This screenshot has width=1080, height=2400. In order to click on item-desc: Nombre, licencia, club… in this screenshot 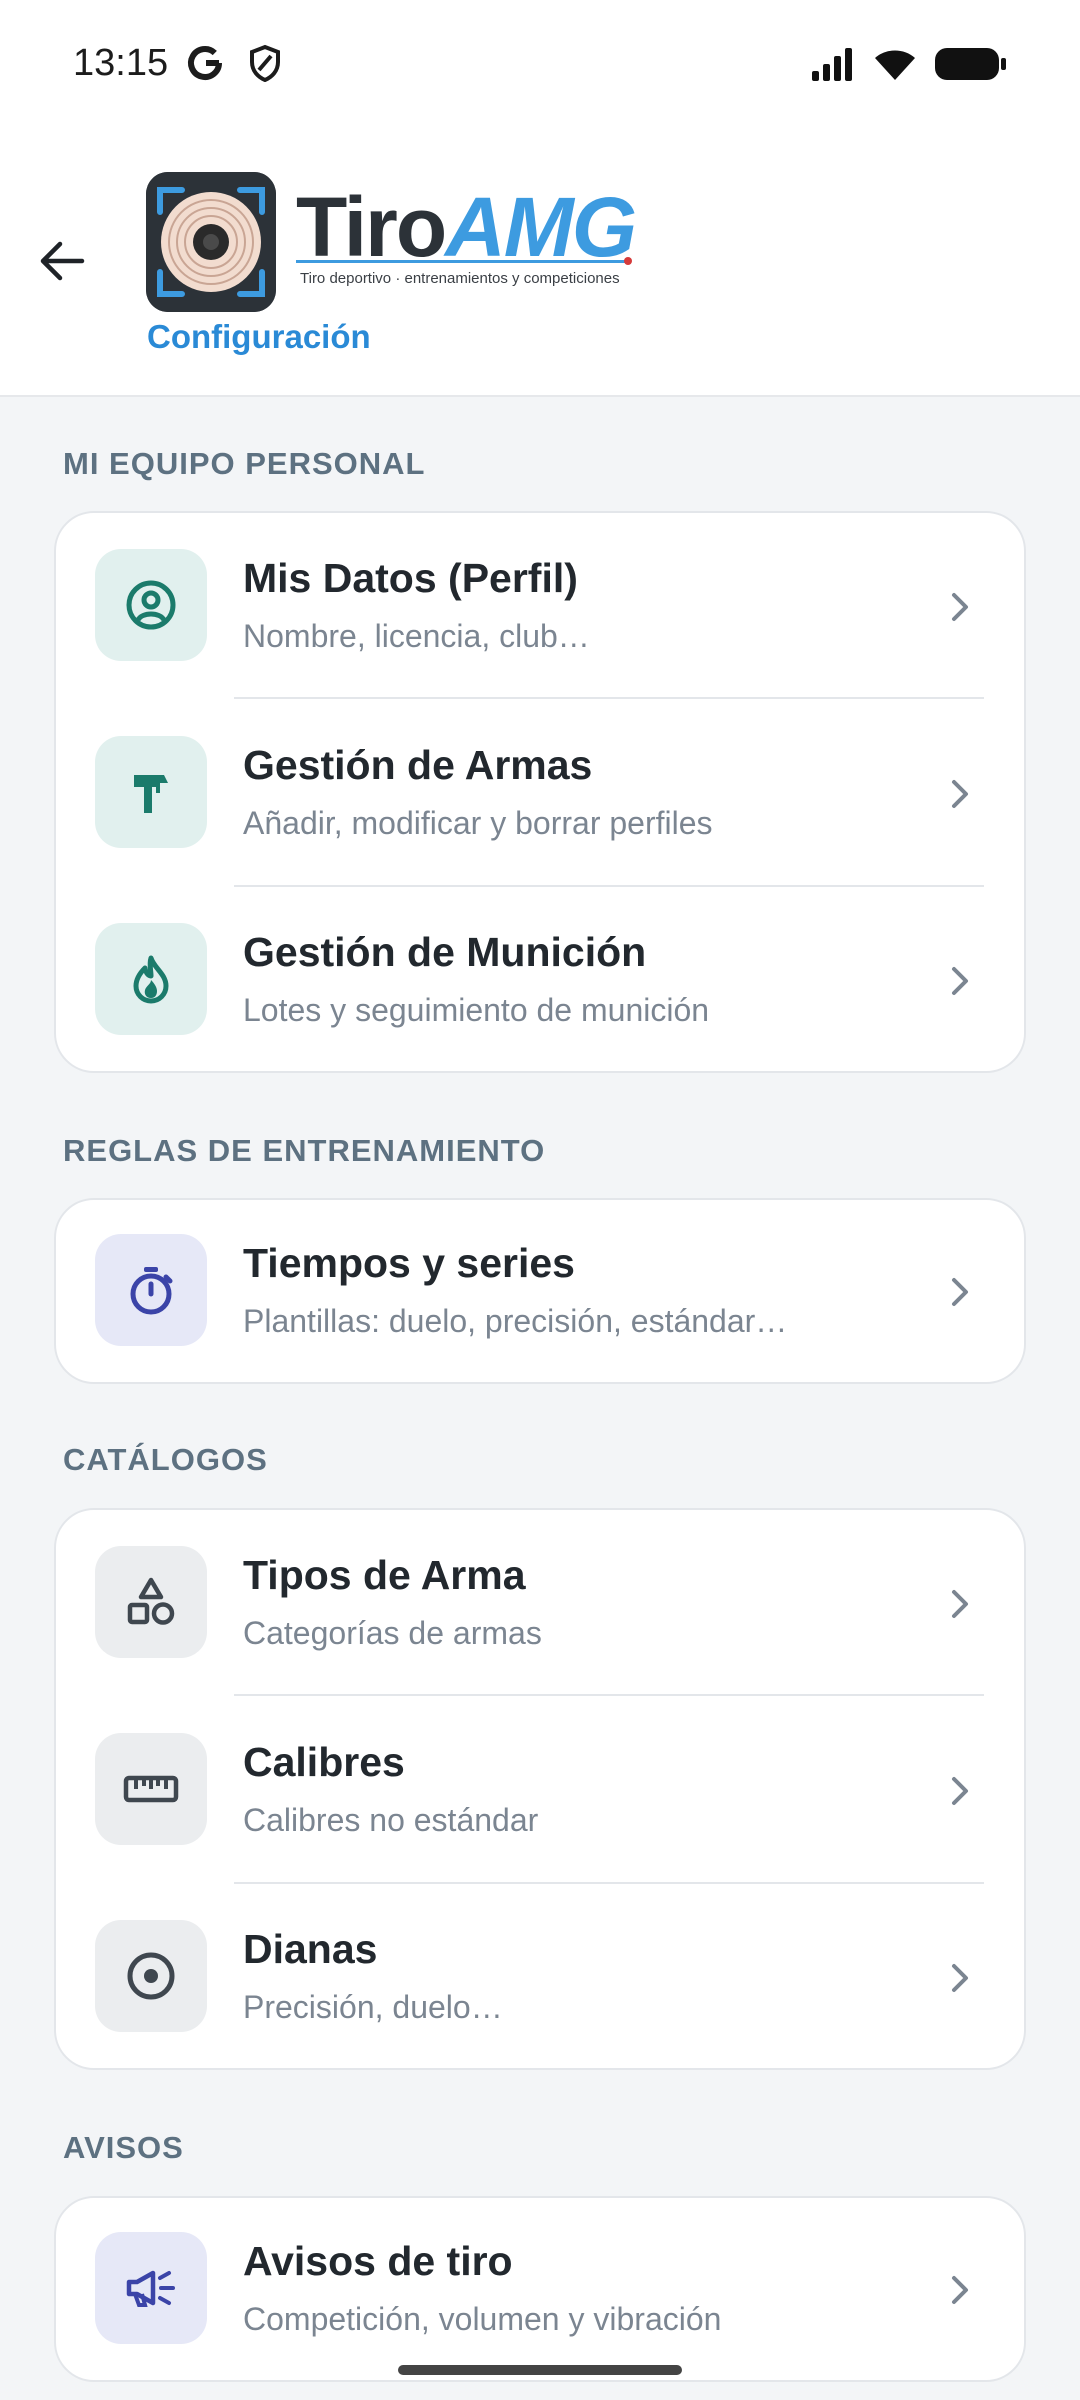, I will do `click(416, 636)`.